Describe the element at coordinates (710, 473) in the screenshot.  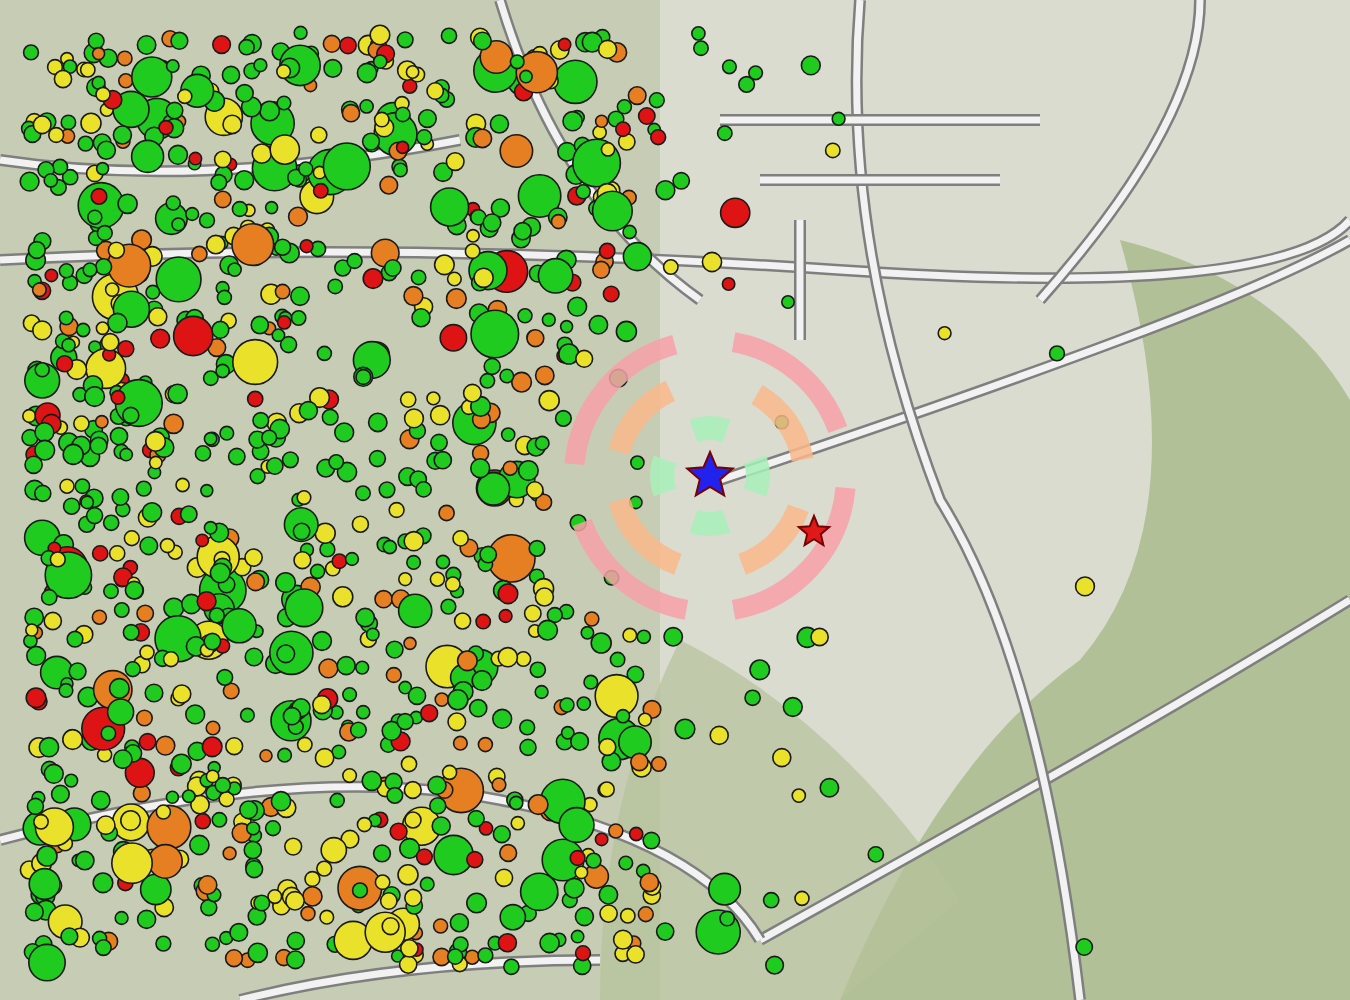
I see `epicenter-star-icon` at that location.